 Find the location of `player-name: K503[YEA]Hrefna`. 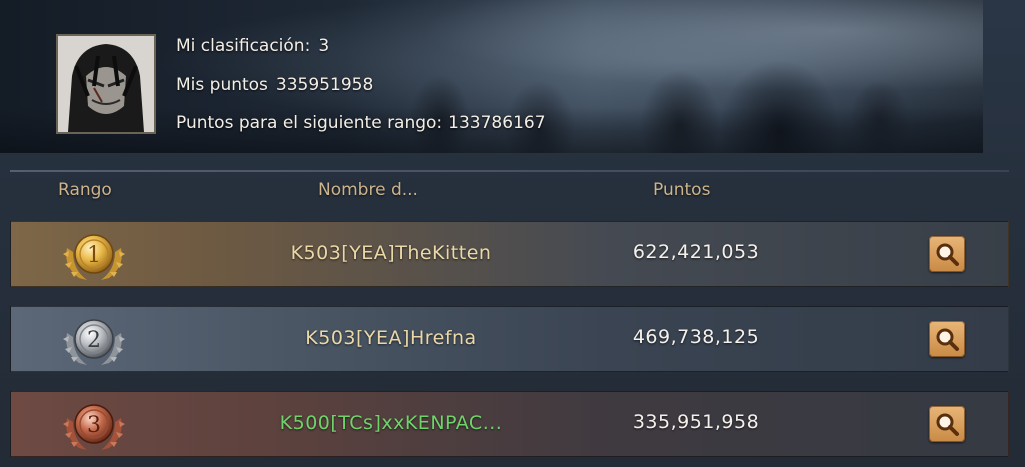

player-name: K503[YEA]Hrefna is located at coordinates (391, 338).